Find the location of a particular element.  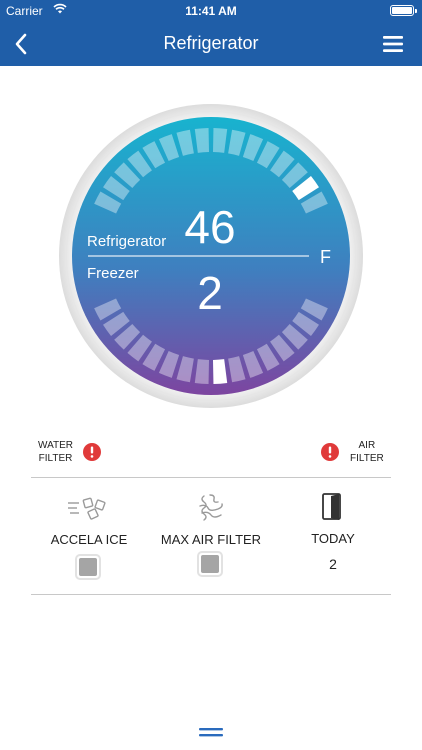

max-air-filter-label: MAX AIR FILTER is located at coordinates (211, 539).